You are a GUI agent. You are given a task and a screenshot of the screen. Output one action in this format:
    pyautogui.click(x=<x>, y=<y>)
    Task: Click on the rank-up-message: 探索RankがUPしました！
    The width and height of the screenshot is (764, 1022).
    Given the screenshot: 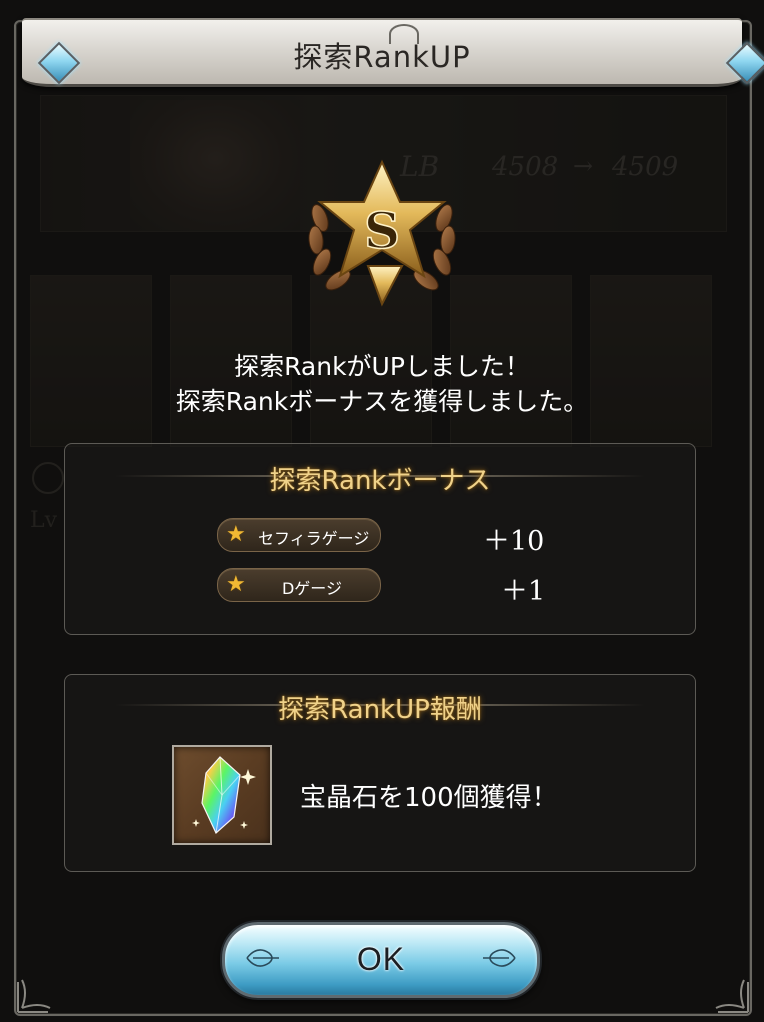 What is the action you would take?
    pyautogui.click(x=382, y=366)
    